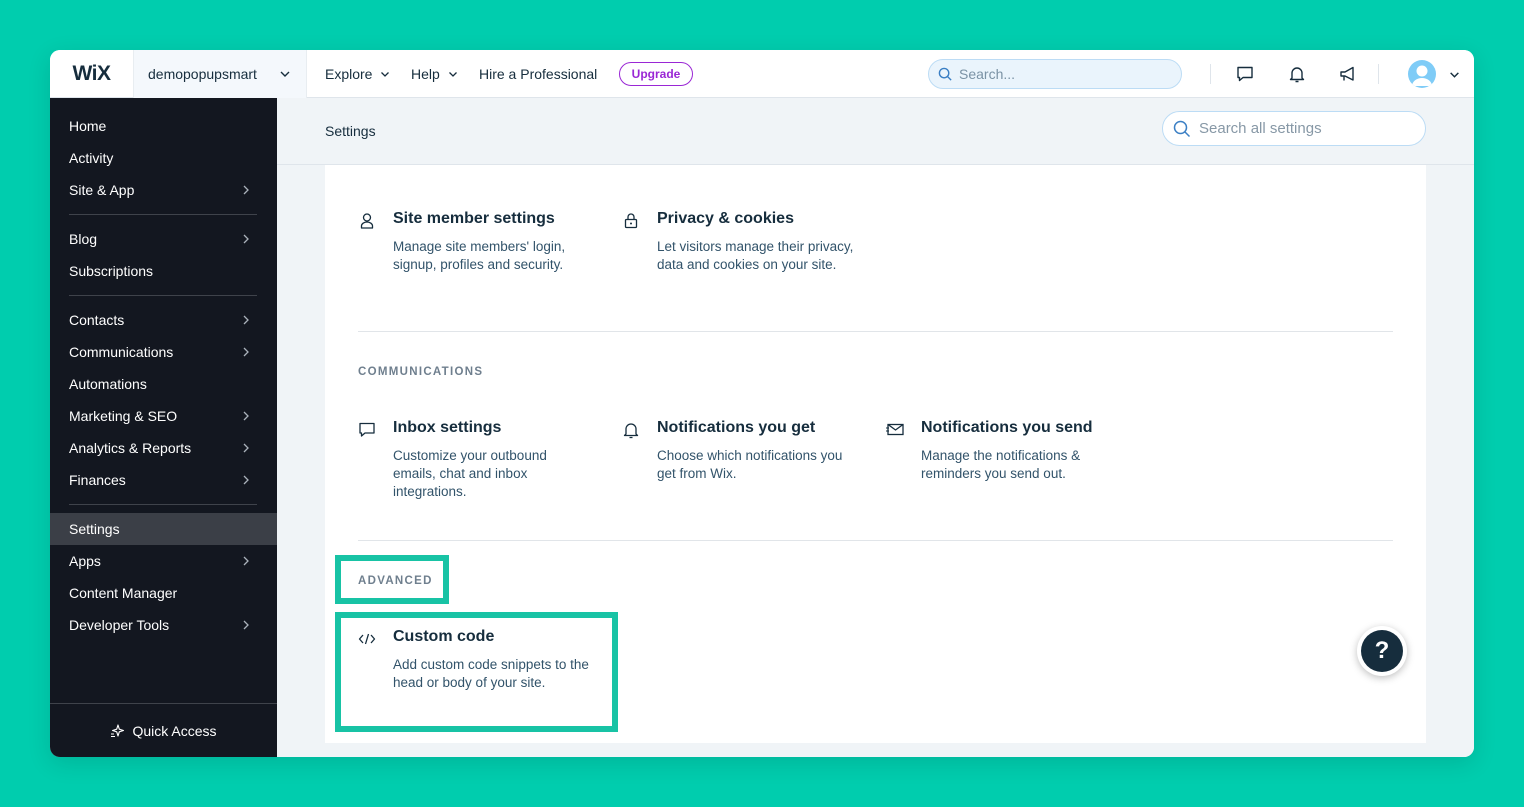 The image size is (1524, 807). I want to click on megaphone-icon, so click(1348, 74).